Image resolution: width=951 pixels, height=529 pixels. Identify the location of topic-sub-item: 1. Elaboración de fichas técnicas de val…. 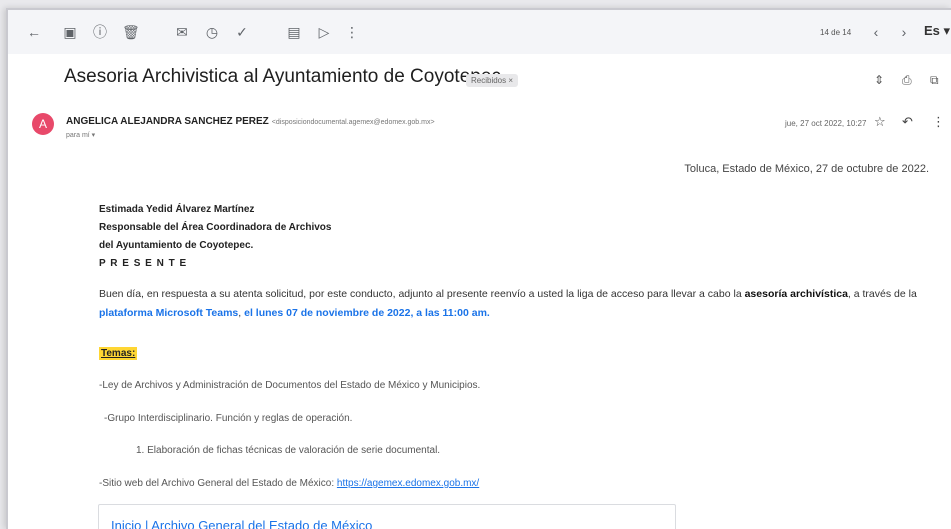
(288, 450).